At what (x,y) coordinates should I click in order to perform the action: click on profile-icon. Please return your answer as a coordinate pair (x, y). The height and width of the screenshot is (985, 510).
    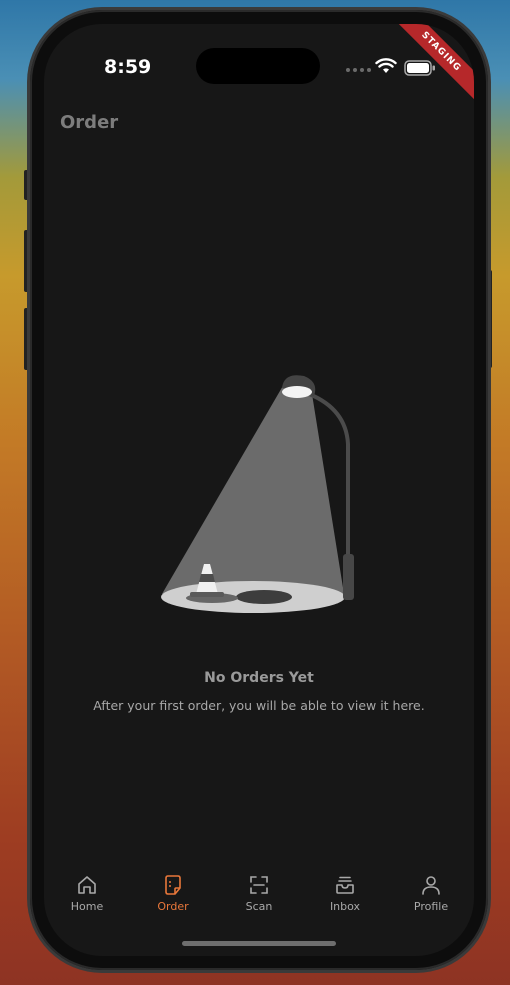
    Looking at the image, I should click on (431, 885).